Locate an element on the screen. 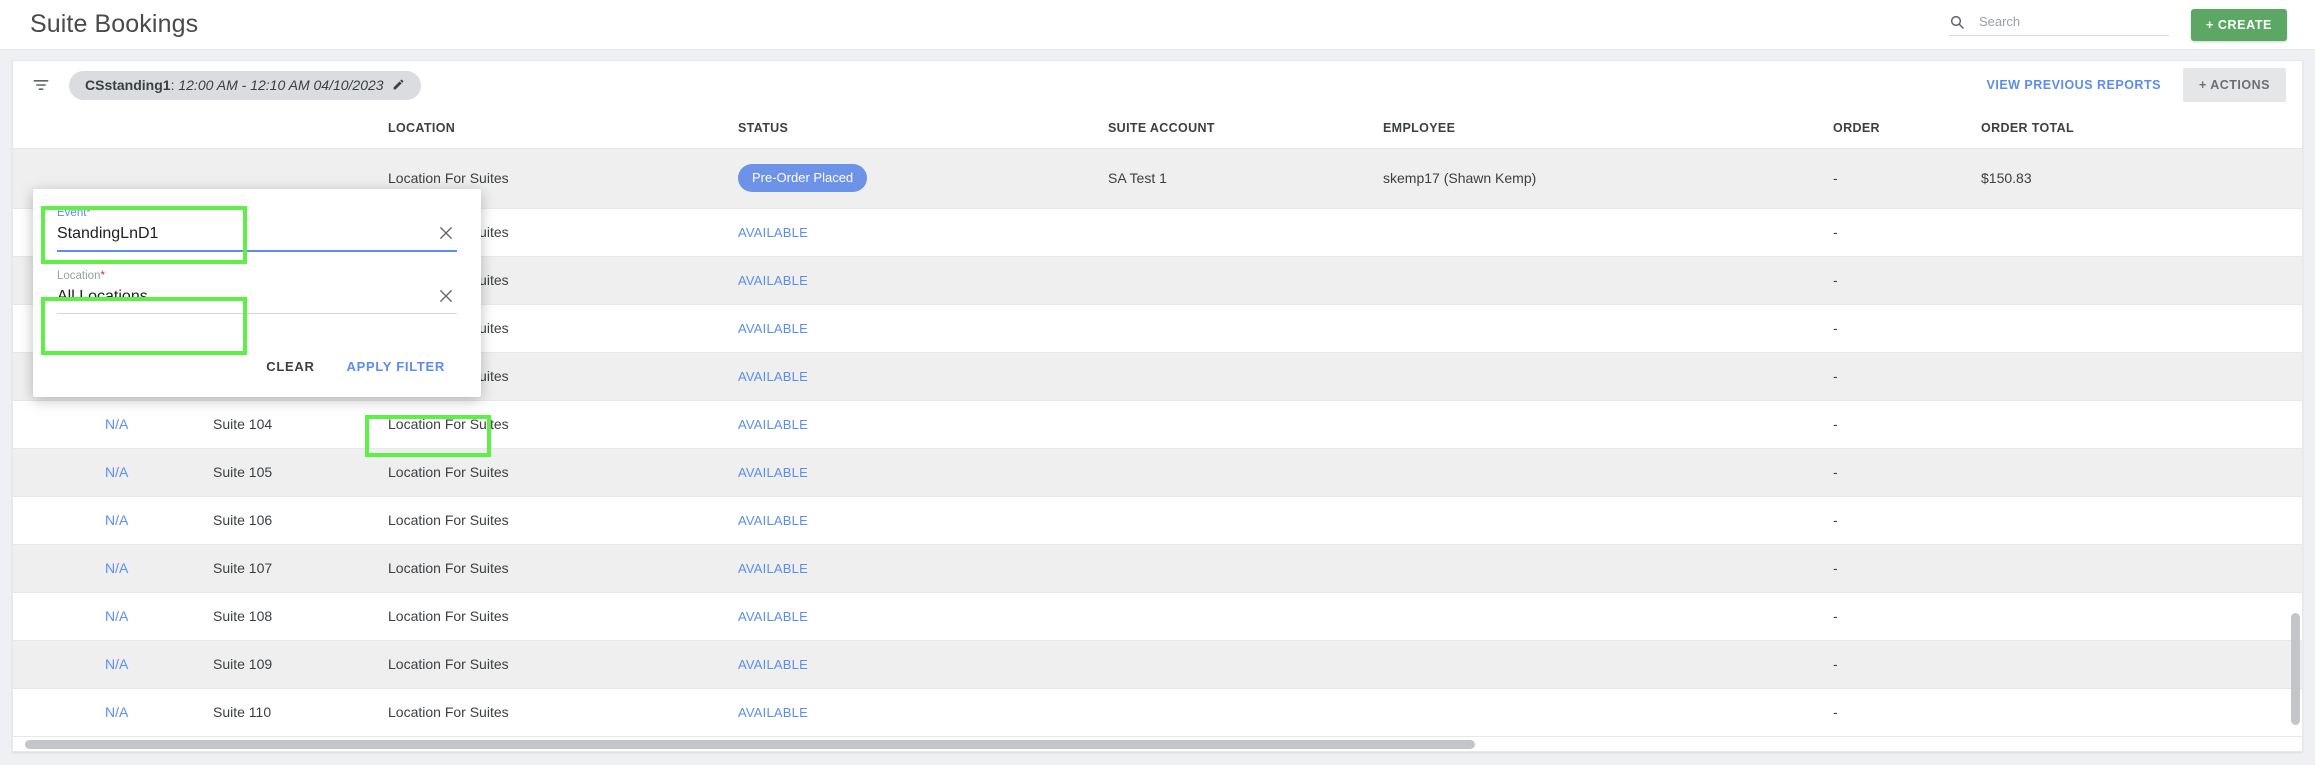 The height and width of the screenshot is (765, 2315). view-previous-reports-button: VIEW PREVIOUS REPORTS is located at coordinates (2074, 85).